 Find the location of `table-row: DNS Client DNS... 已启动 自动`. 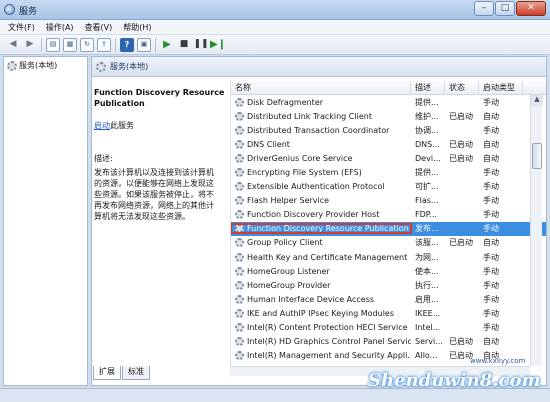

table-row: DNS Client DNS... 已启动 自动 is located at coordinates (388, 144).